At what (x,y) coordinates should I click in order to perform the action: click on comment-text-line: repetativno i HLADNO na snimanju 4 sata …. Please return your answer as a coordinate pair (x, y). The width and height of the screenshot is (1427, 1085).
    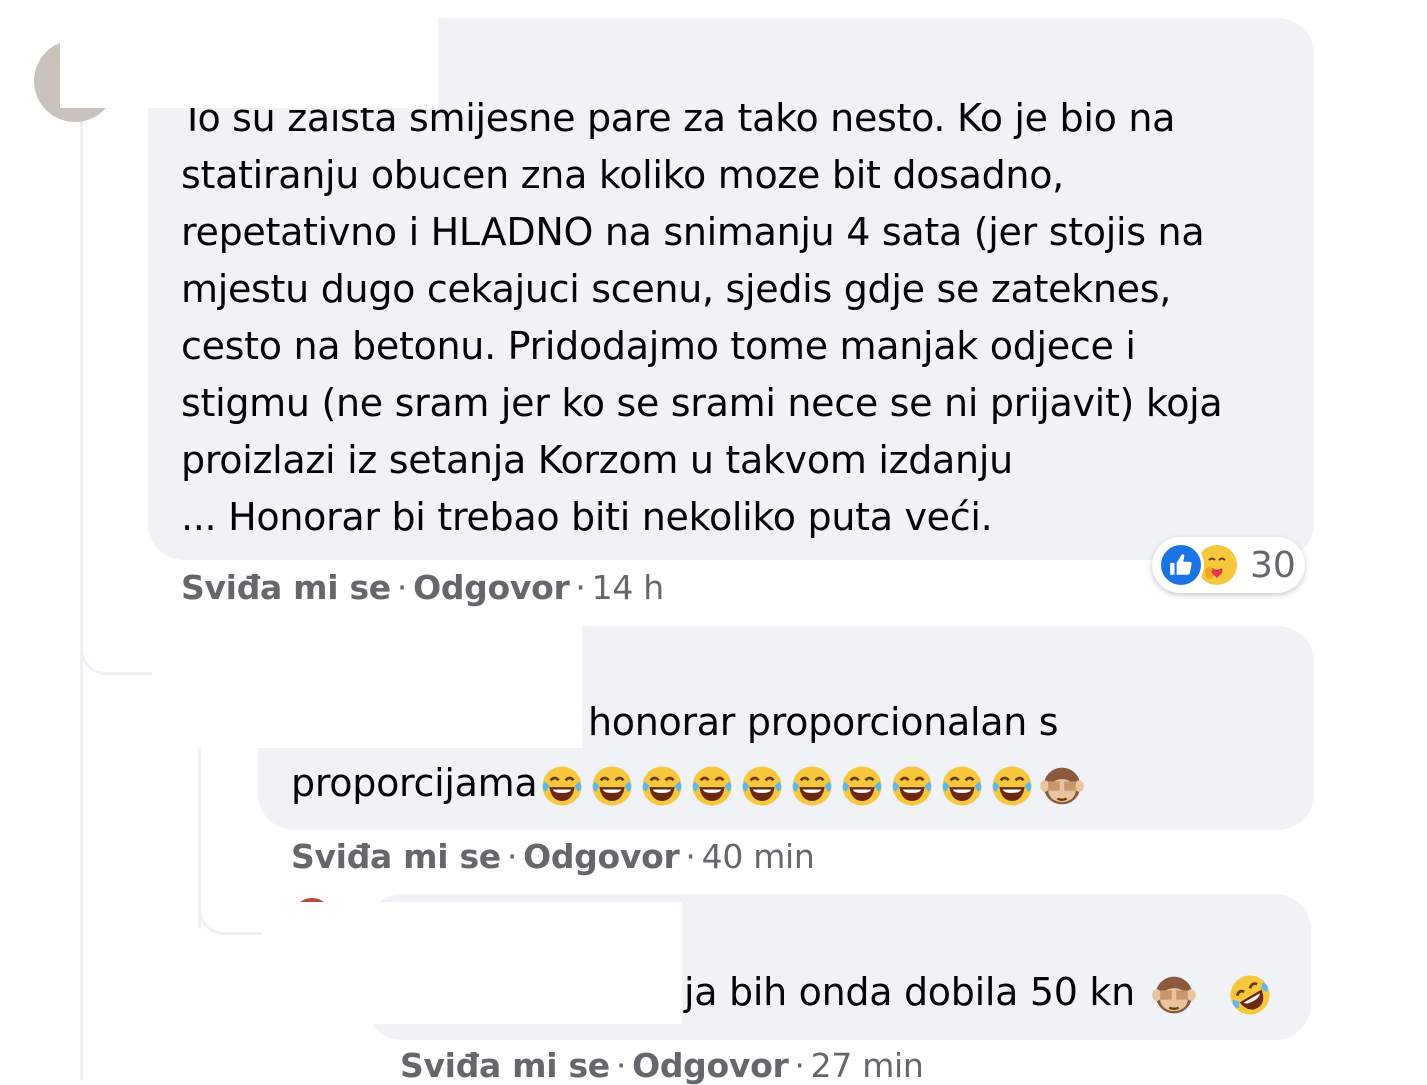
    Looking at the image, I should click on (693, 232).